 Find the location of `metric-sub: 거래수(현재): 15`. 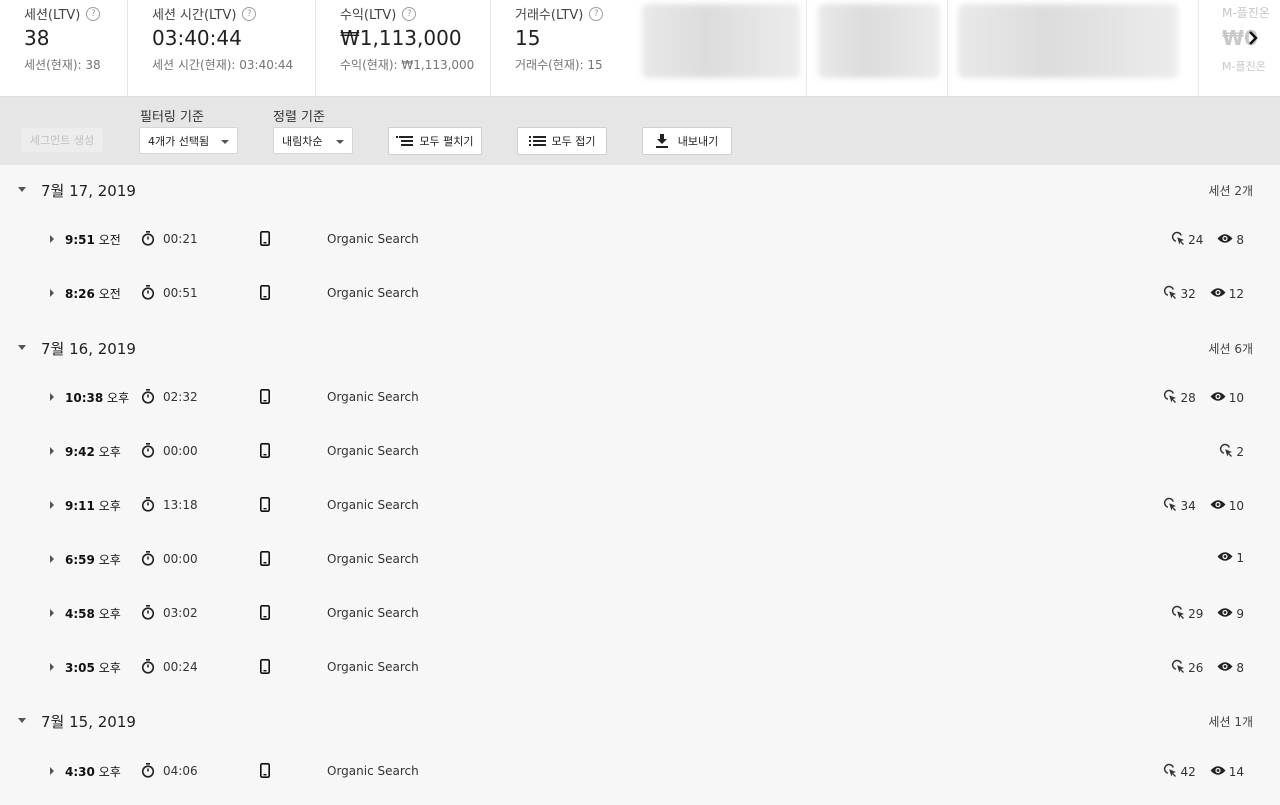

metric-sub: 거래수(현재): 15 is located at coordinates (559, 65).